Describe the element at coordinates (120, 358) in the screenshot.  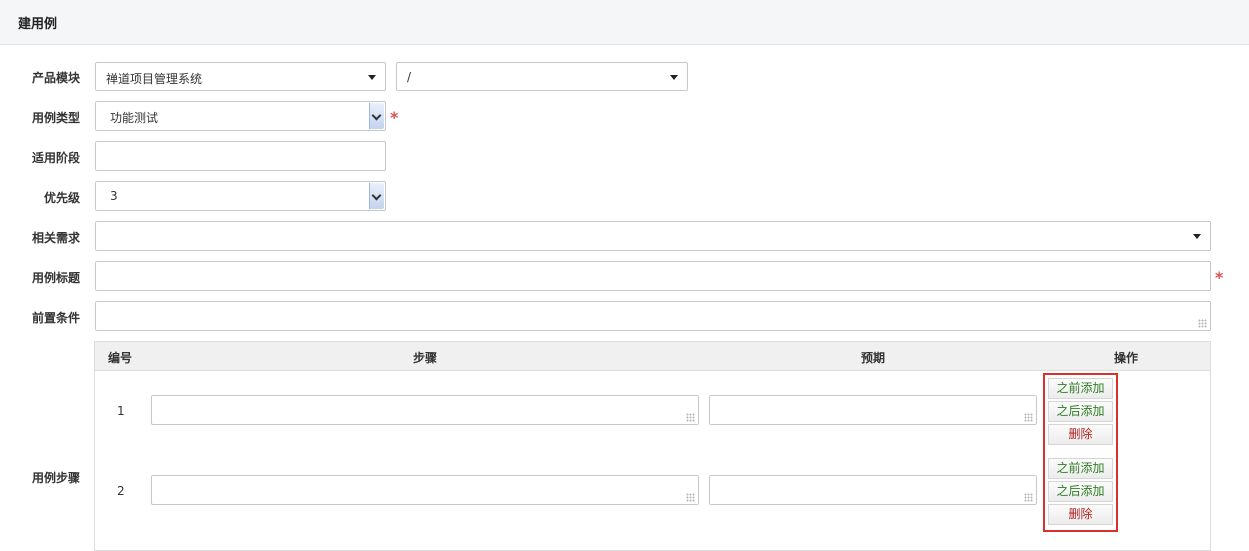
I see `column-num: 编号` at that location.